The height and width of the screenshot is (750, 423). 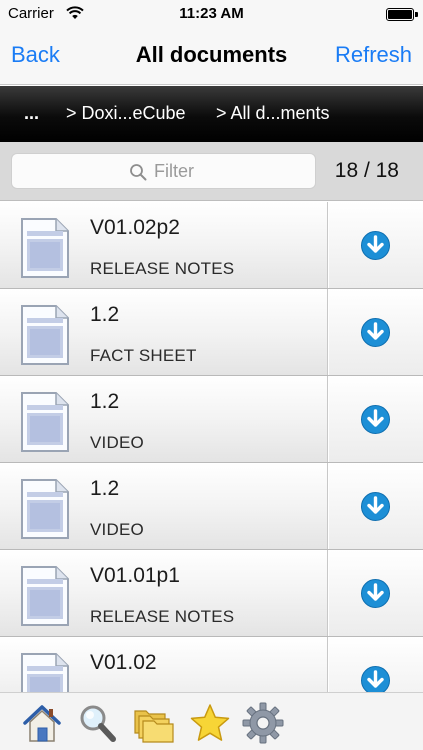 I want to click on document-row: V01.02, so click(x=211, y=664).